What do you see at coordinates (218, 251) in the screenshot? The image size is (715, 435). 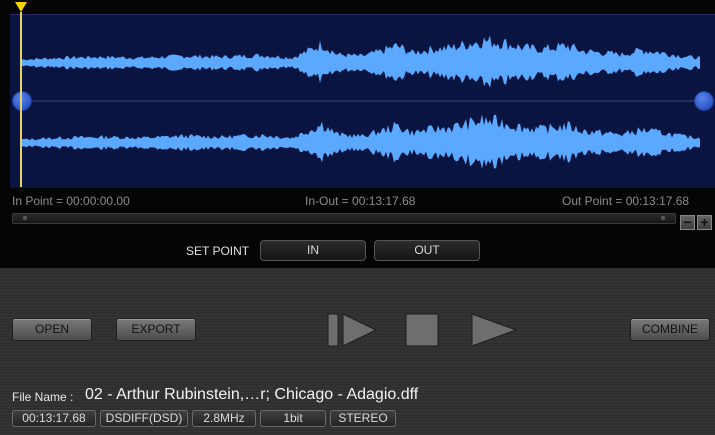 I see `set-point-label: SET POINT` at bounding box center [218, 251].